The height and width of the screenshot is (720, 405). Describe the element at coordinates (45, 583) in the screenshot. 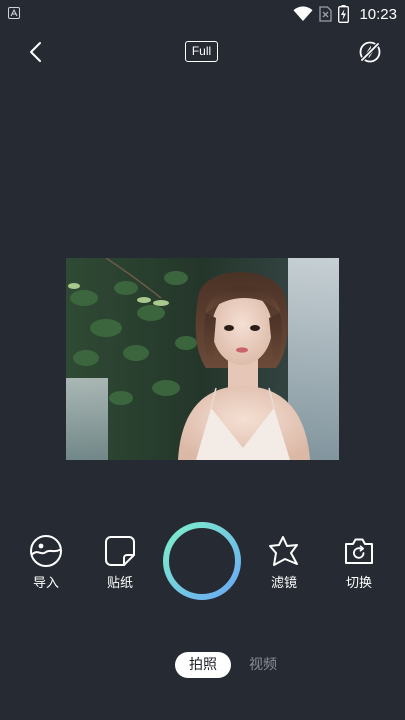

I see `import-label: 导入` at that location.